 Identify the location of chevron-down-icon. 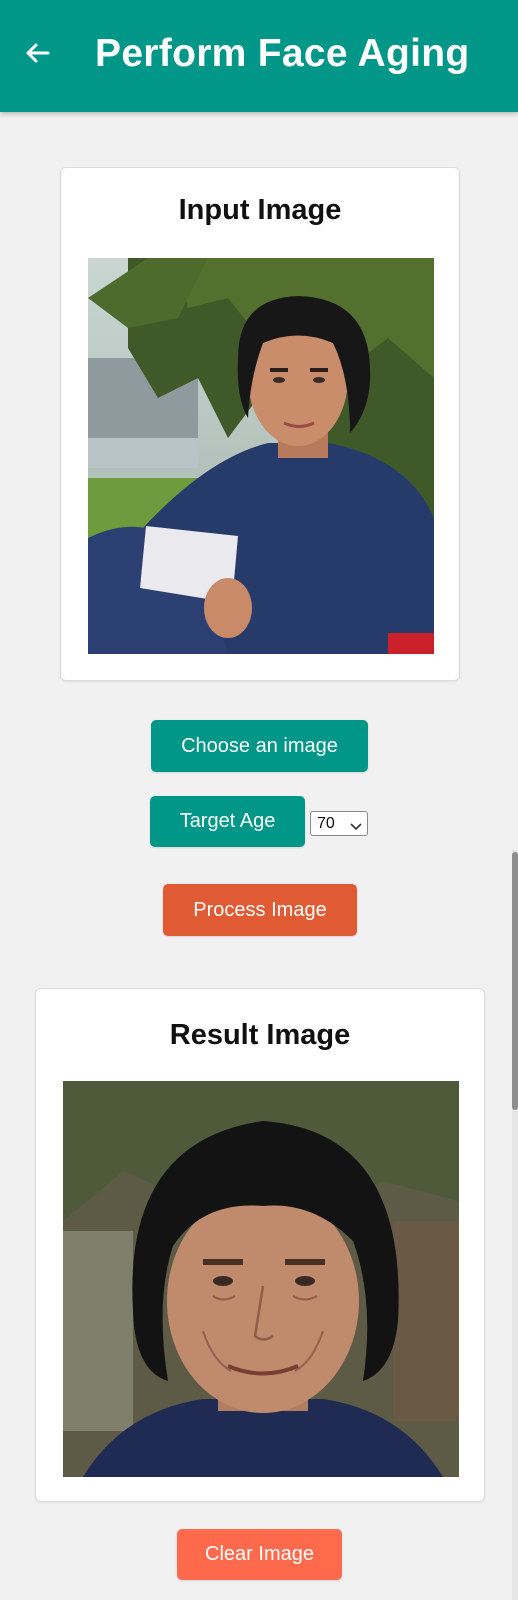
(356, 825).